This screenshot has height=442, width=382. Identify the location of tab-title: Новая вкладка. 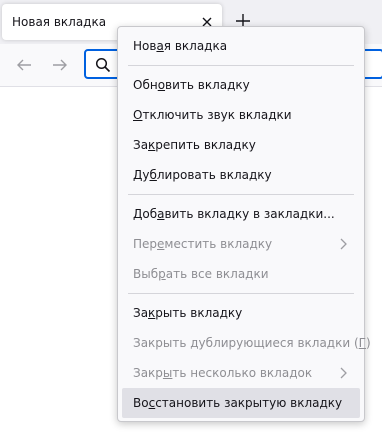
(59, 22).